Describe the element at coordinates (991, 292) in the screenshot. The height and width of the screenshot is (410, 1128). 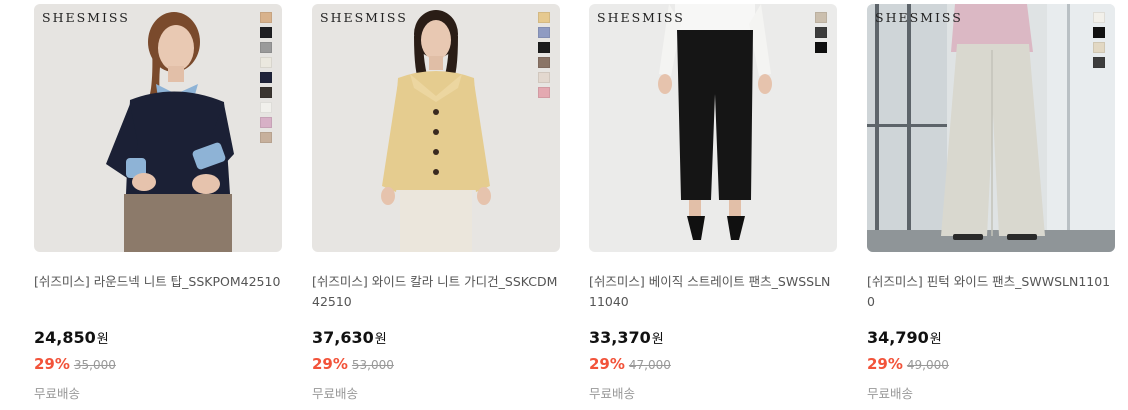
I see `product-title: [쉬즈미스] 핀턱 와이드 팬츠_SWWSLN11010` at that location.